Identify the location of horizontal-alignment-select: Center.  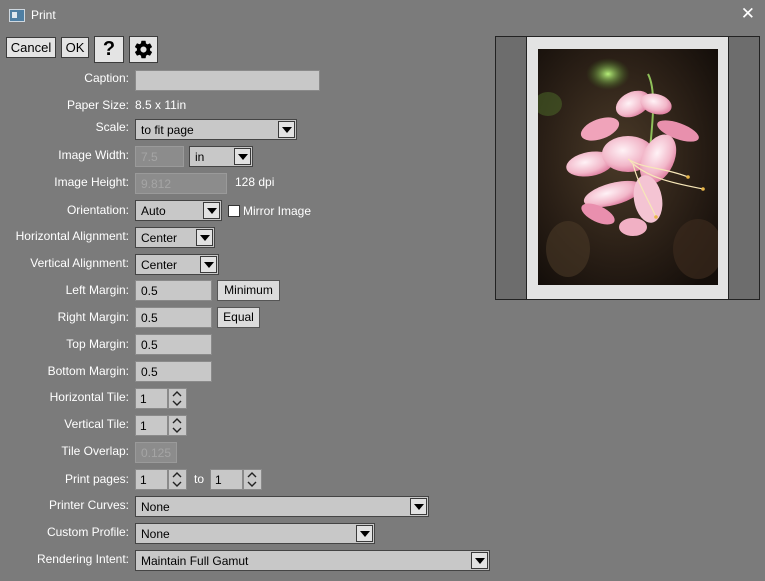
(175, 237).